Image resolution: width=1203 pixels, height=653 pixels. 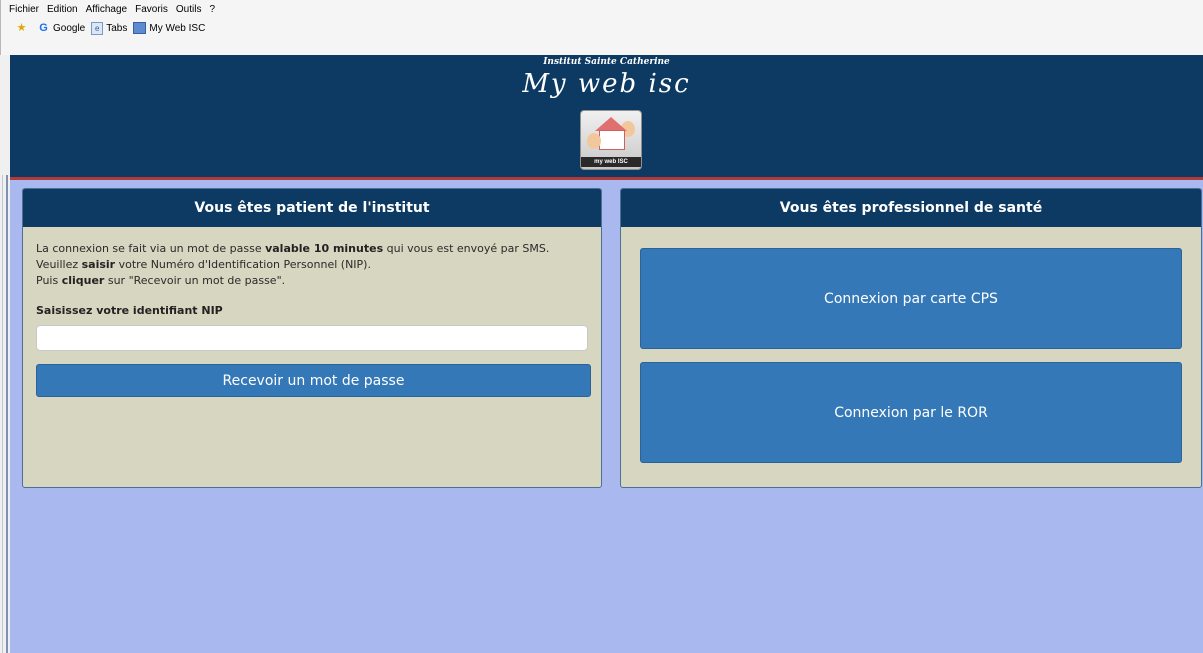 What do you see at coordinates (151, 9) in the screenshot?
I see `menu-favoris: Favoris` at bounding box center [151, 9].